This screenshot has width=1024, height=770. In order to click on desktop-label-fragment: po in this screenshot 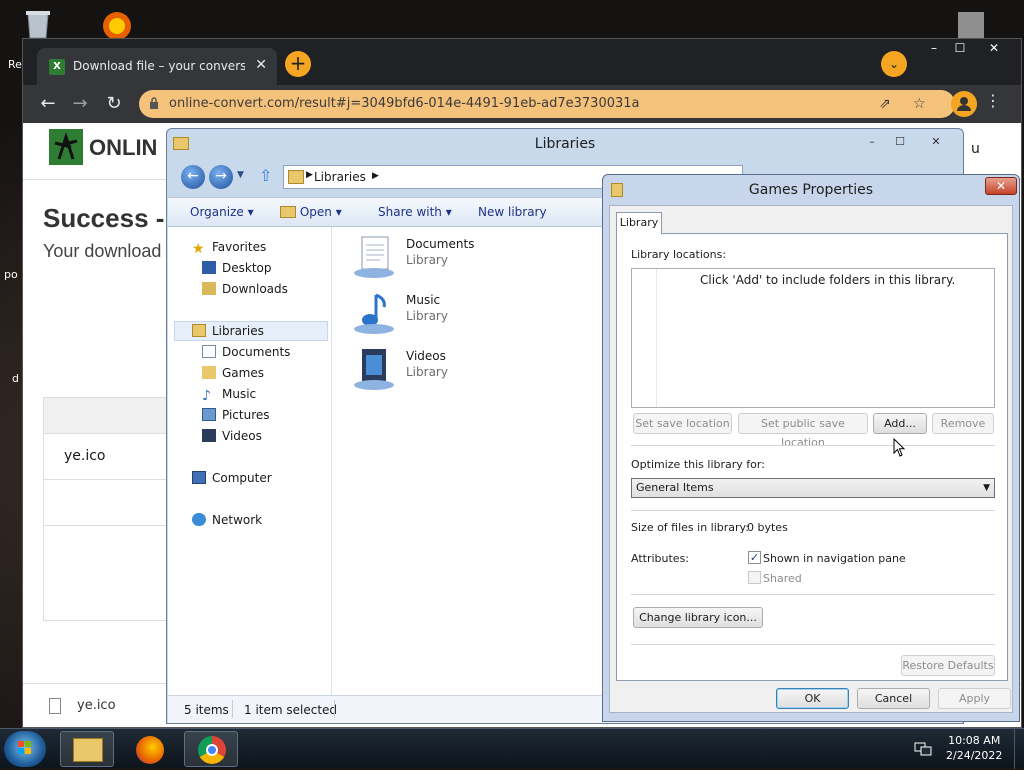, I will do `click(11, 274)`.